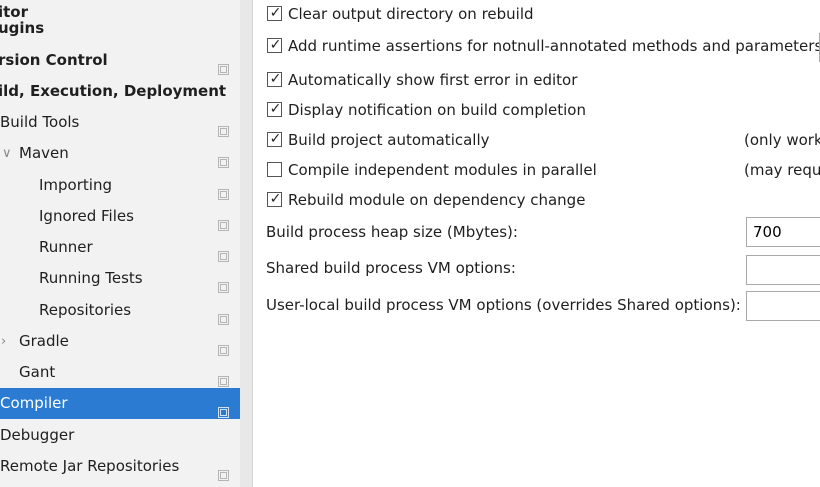 The height and width of the screenshot is (487, 820). I want to click on parallel-compile-note: (may requi, so click(782, 170).